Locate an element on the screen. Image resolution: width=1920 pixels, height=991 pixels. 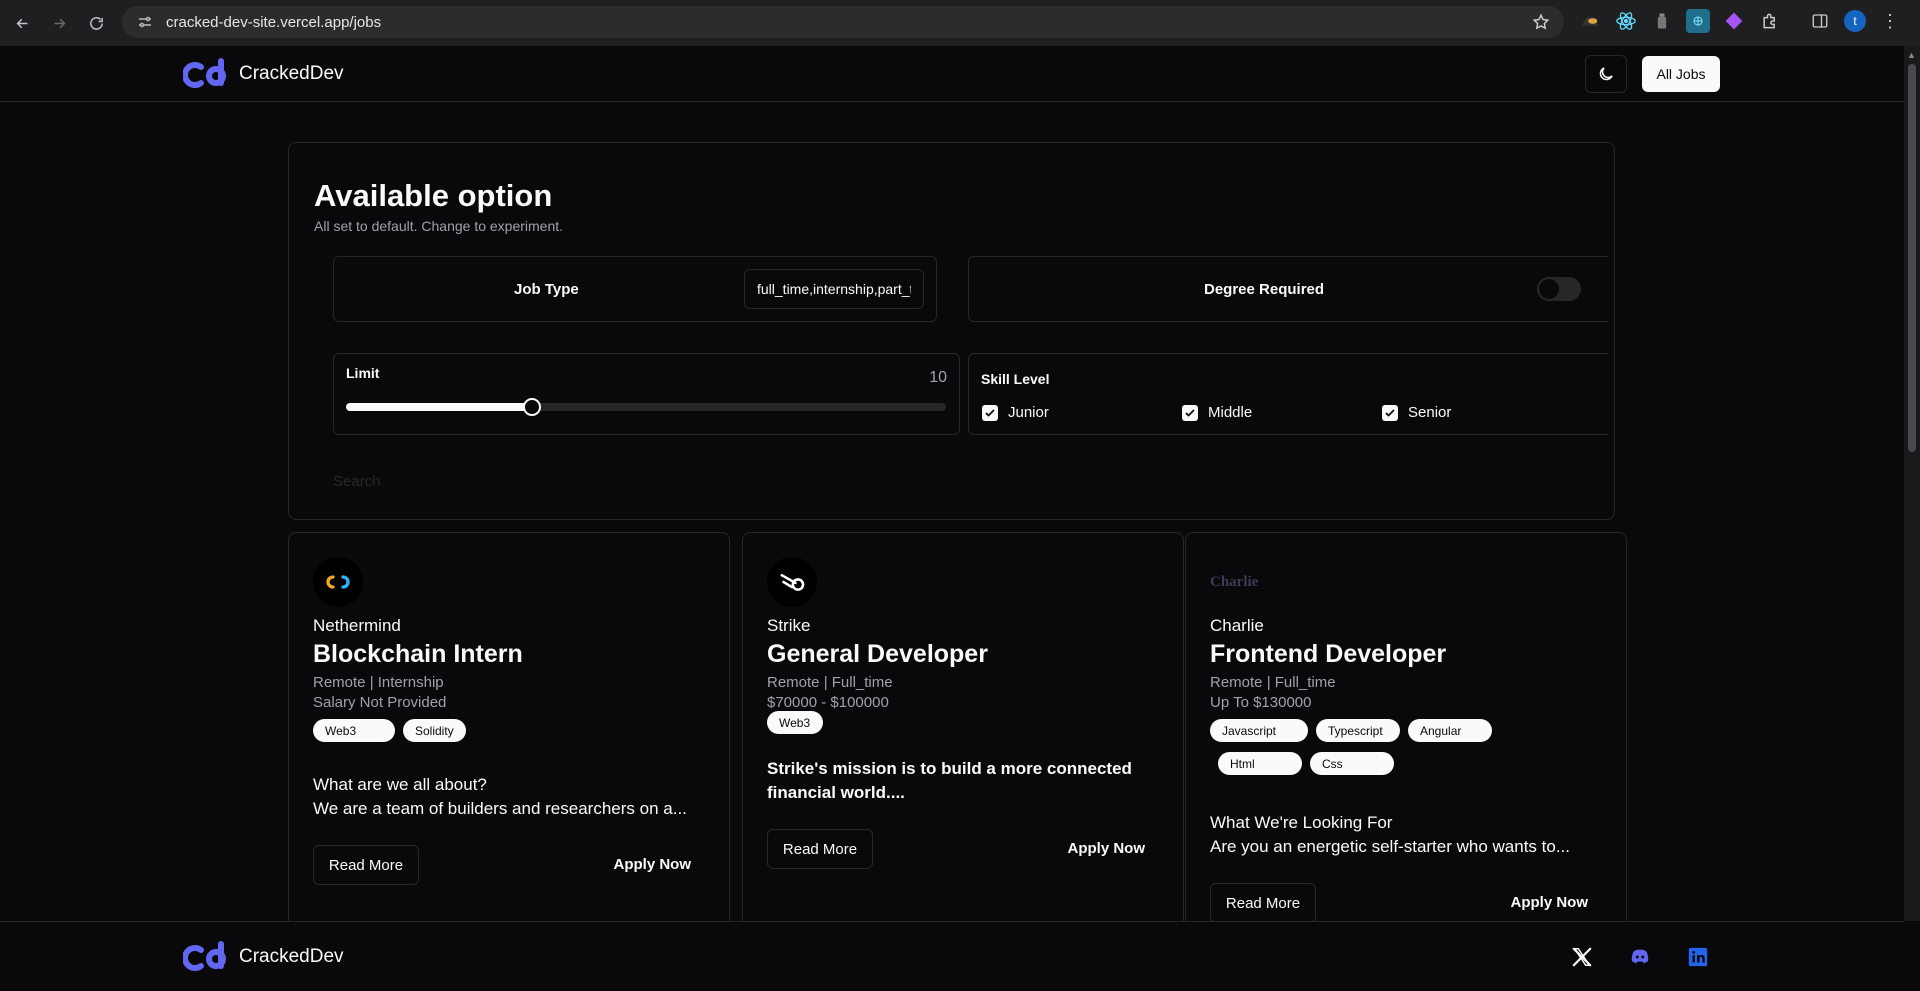
skill-junior: Junior is located at coordinates (1015, 412).